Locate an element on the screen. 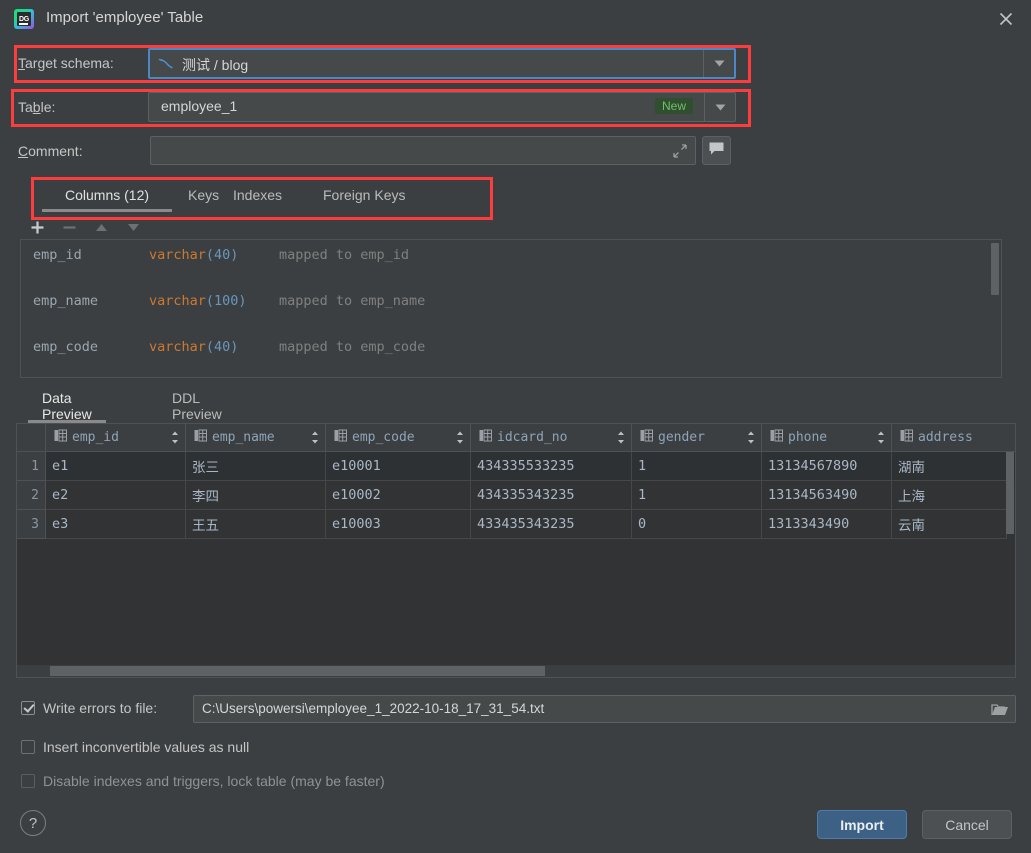  tab-data-preview: Data Preview is located at coordinates (67, 406).